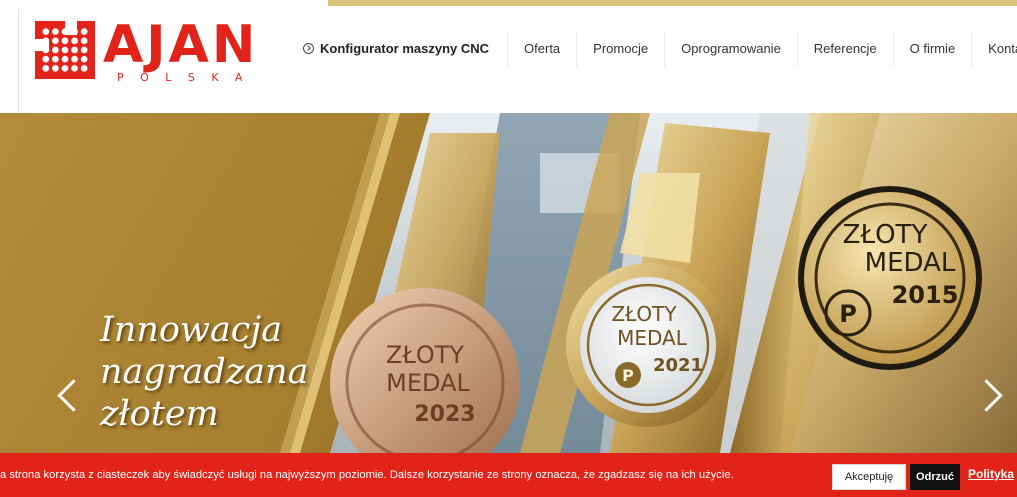 This screenshot has height=497, width=1017. I want to click on top-accent-strip, so click(672, 3).